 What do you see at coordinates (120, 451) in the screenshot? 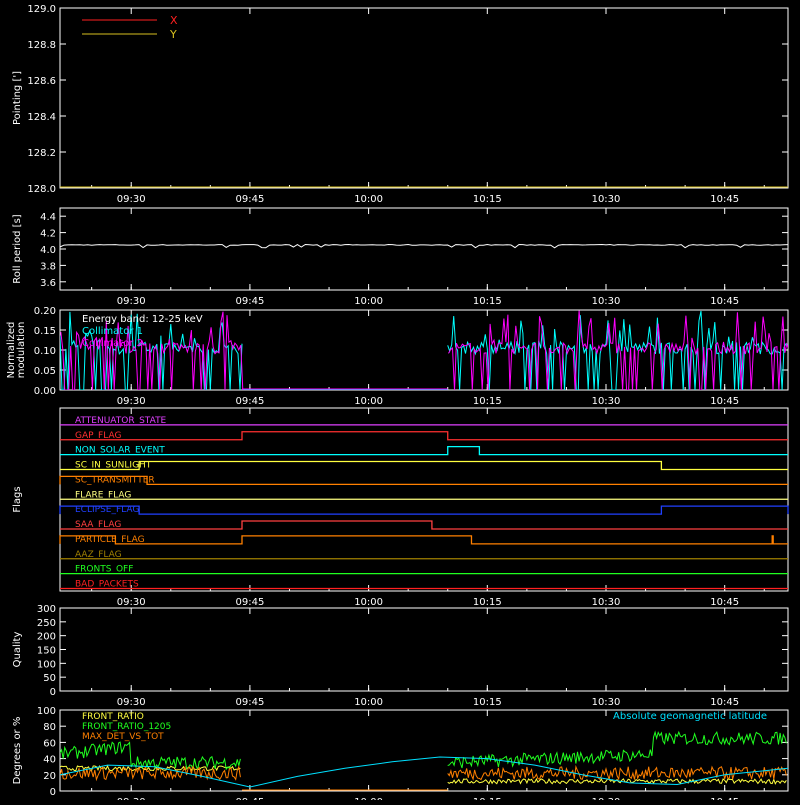
I see `flag-label: NON_SOLAR_EVENT` at bounding box center [120, 451].